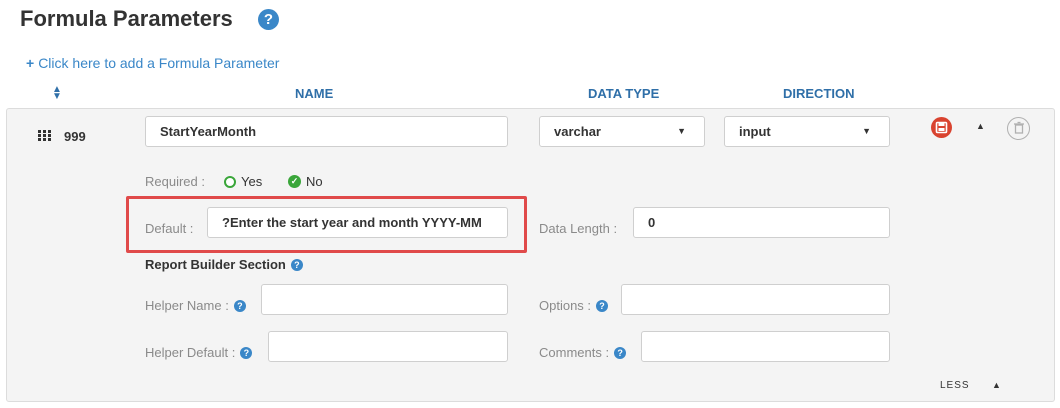 This screenshot has height=408, width=1060. Describe the element at coordinates (577, 131) in the screenshot. I see `data-type-value: varchar` at that location.